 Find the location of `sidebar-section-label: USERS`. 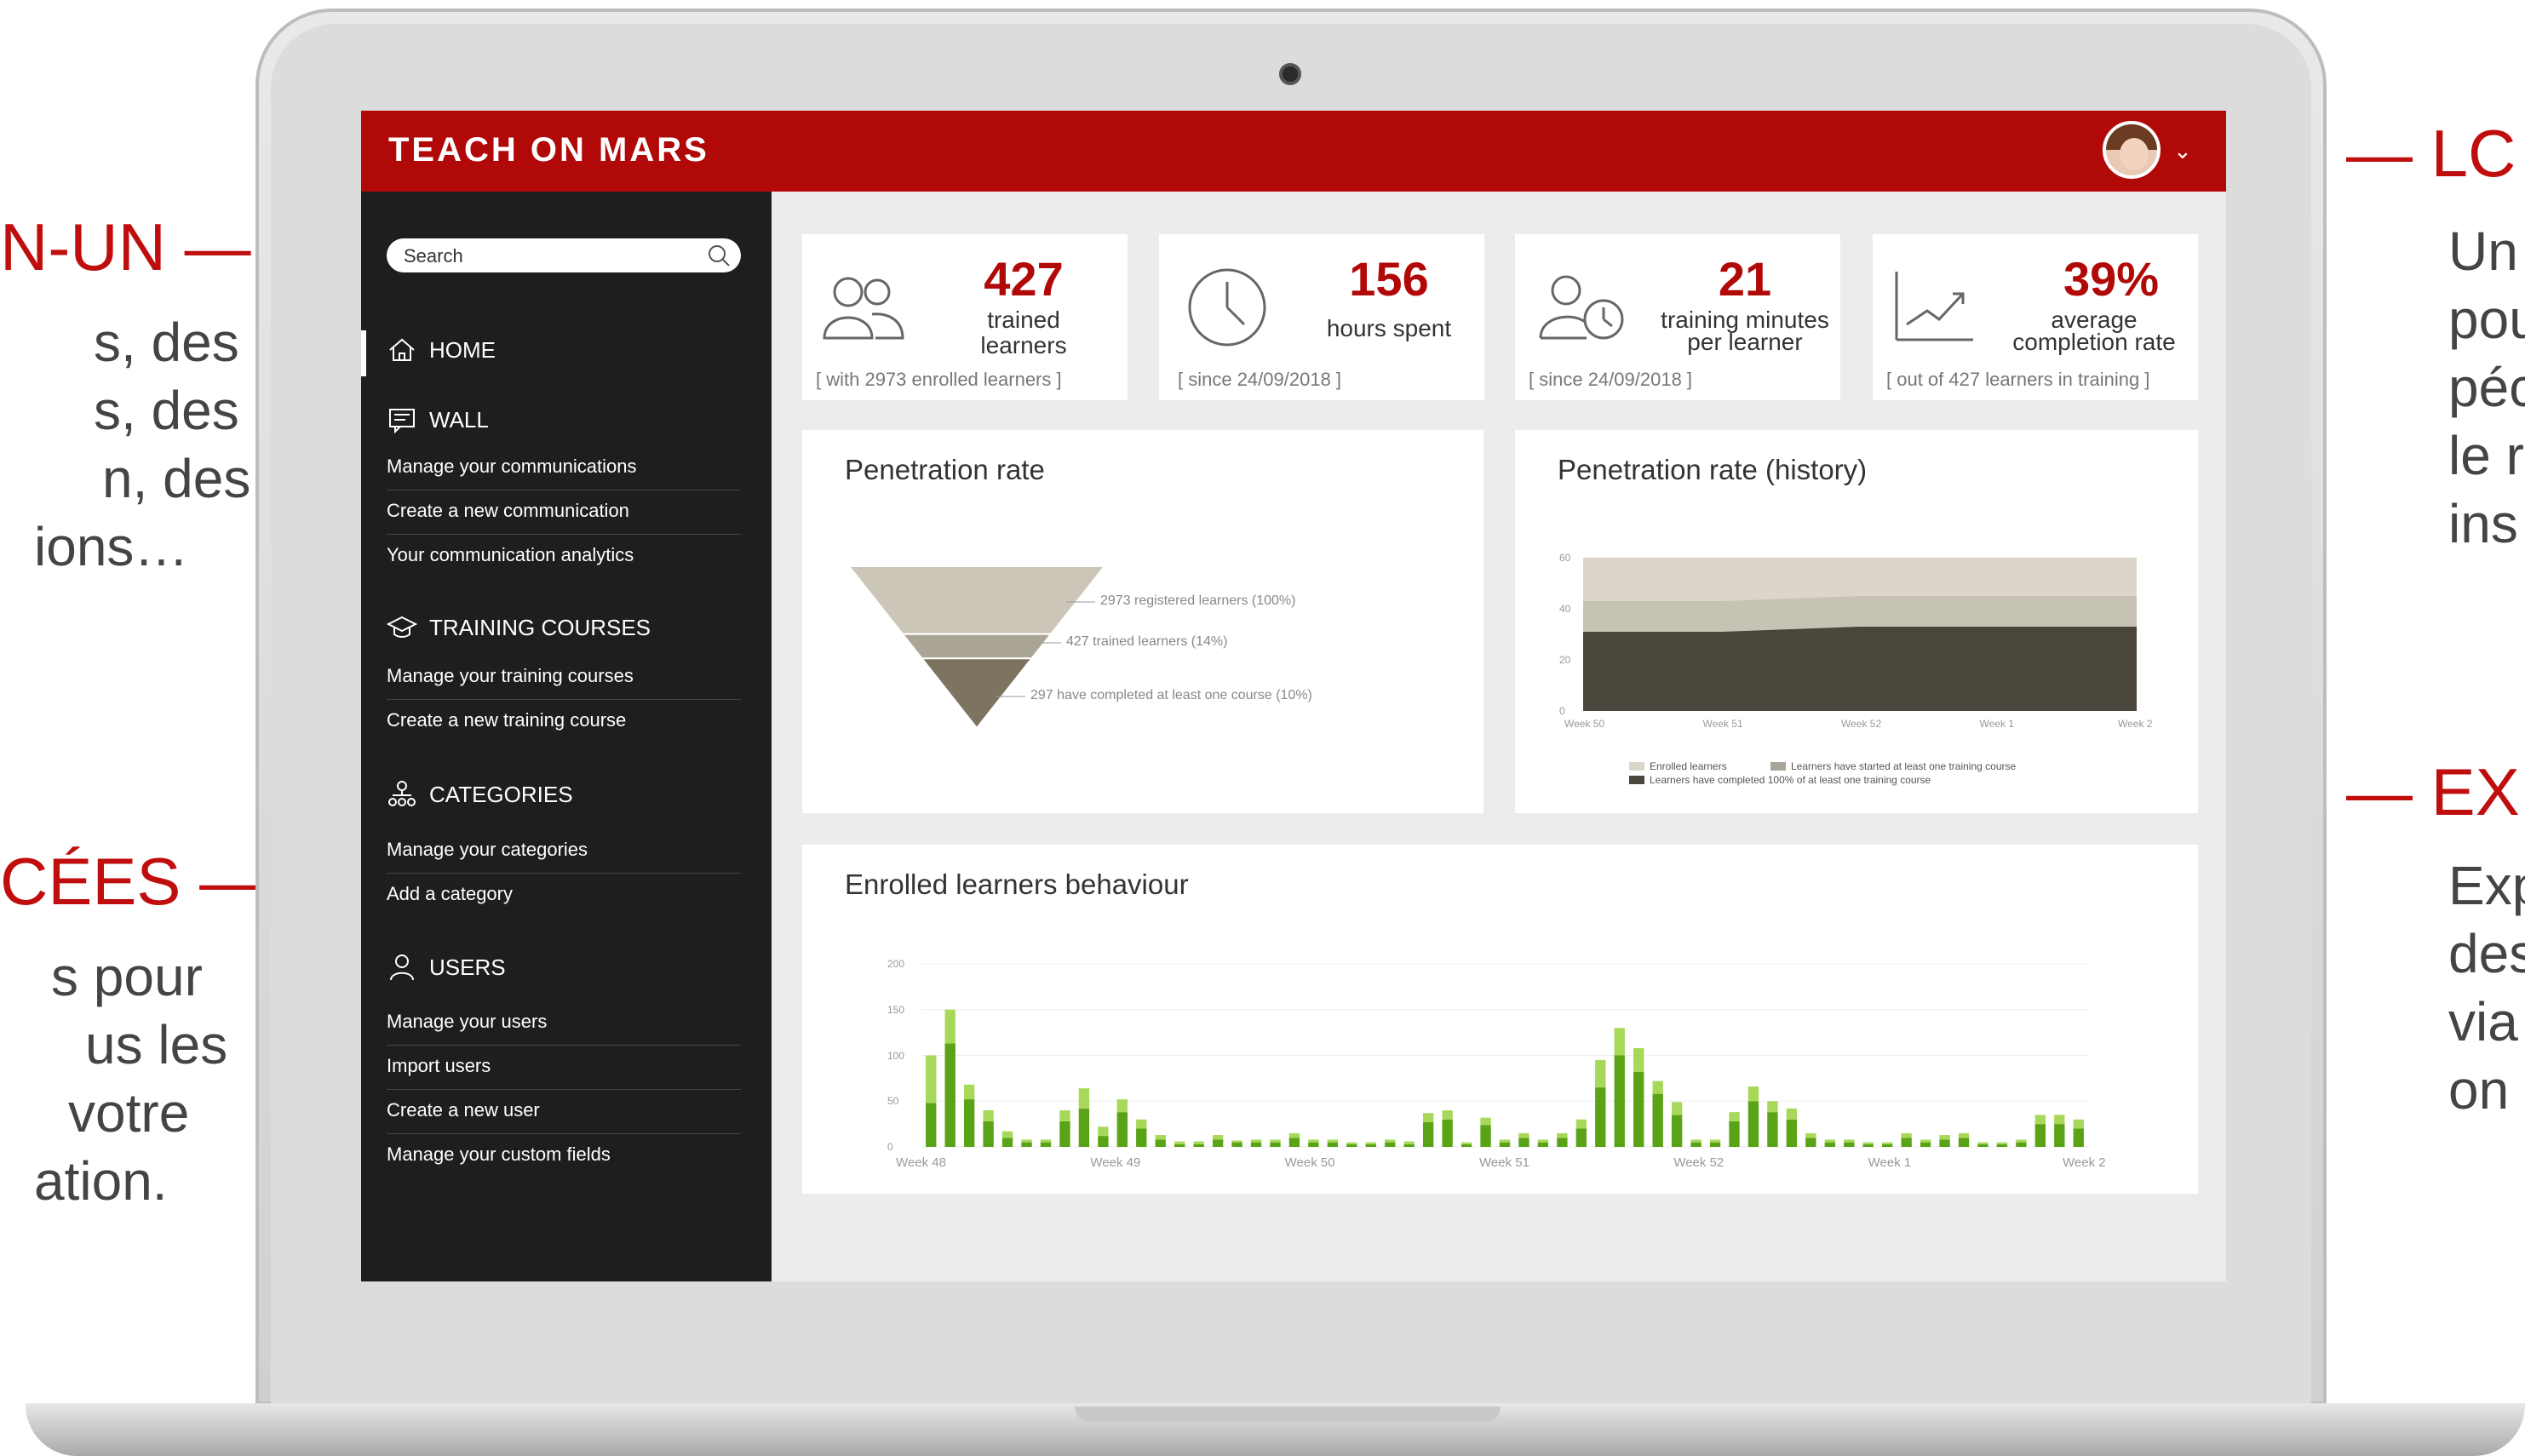

sidebar-section-label: USERS is located at coordinates (467, 967).